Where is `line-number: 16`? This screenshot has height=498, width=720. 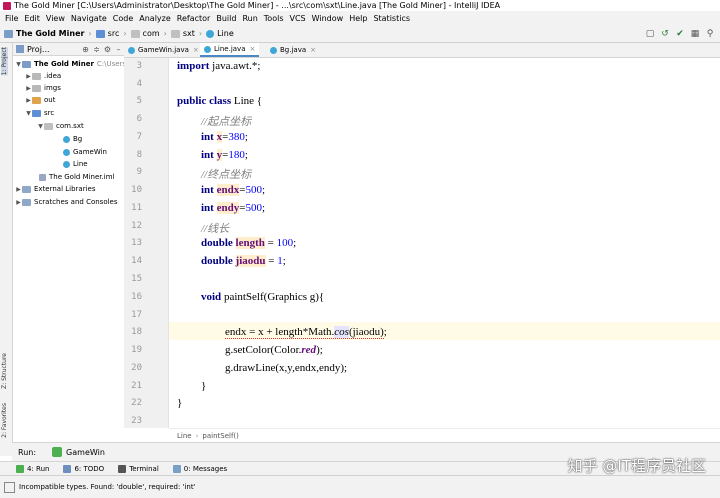 line-number: 16 is located at coordinates (136, 297).